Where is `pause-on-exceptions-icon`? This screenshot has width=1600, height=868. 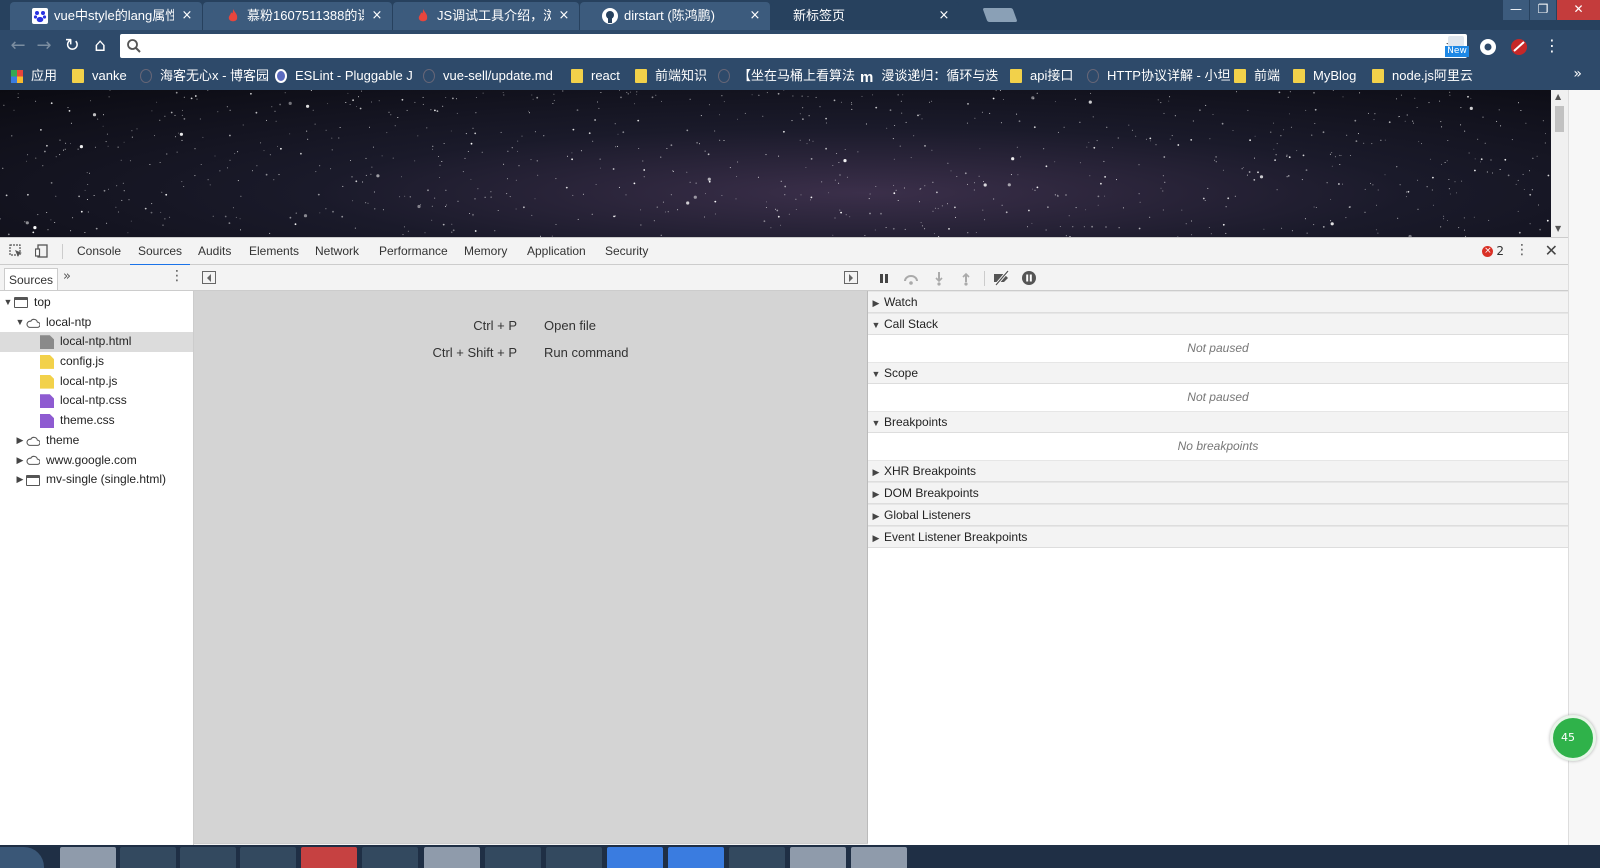
pause-on-exceptions-icon is located at coordinates (1029, 278).